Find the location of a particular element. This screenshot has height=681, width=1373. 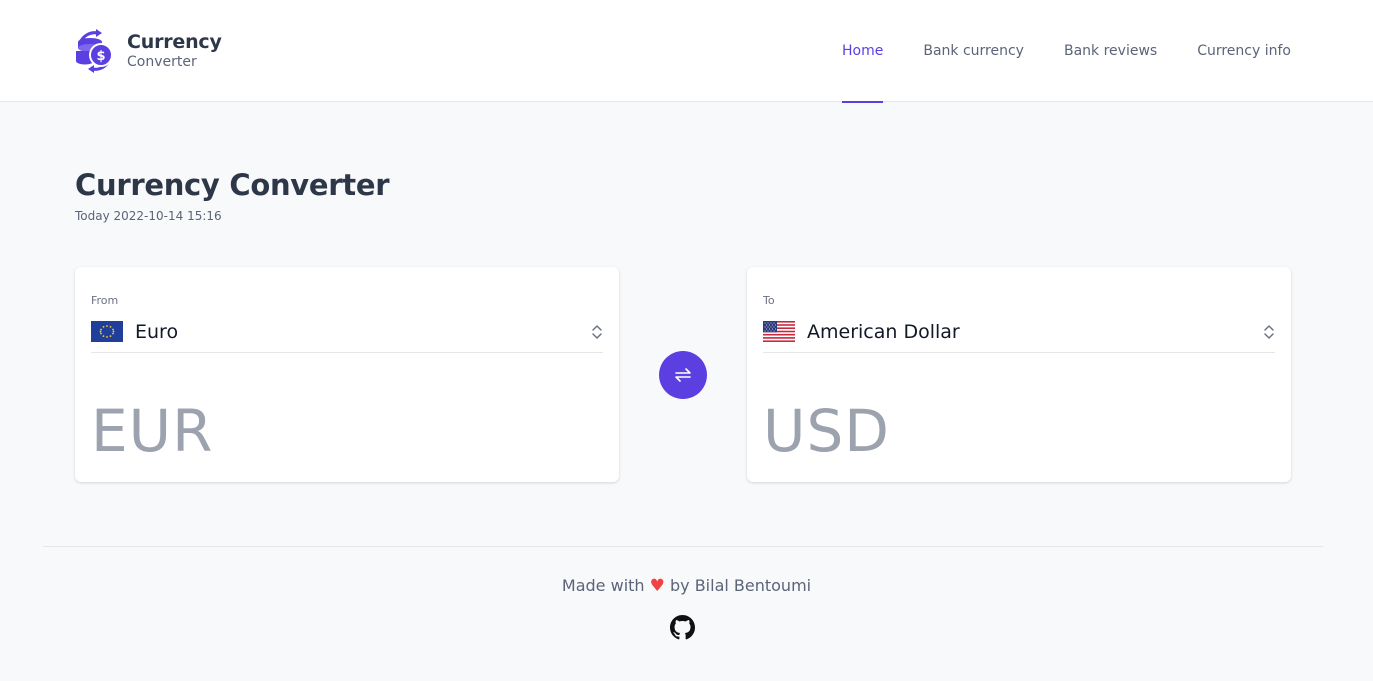

footer-credit: Made with ♥ by Bilal Bentoumi is located at coordinates (686, 586).